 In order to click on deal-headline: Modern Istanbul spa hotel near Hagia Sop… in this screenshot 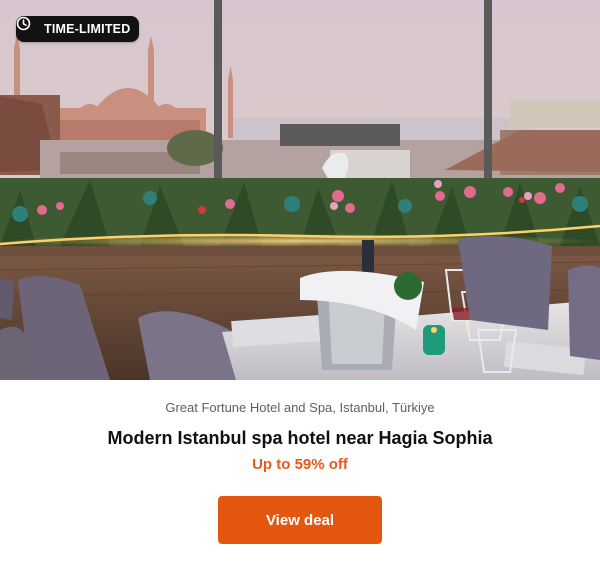, I will do `click(300, 438)`.